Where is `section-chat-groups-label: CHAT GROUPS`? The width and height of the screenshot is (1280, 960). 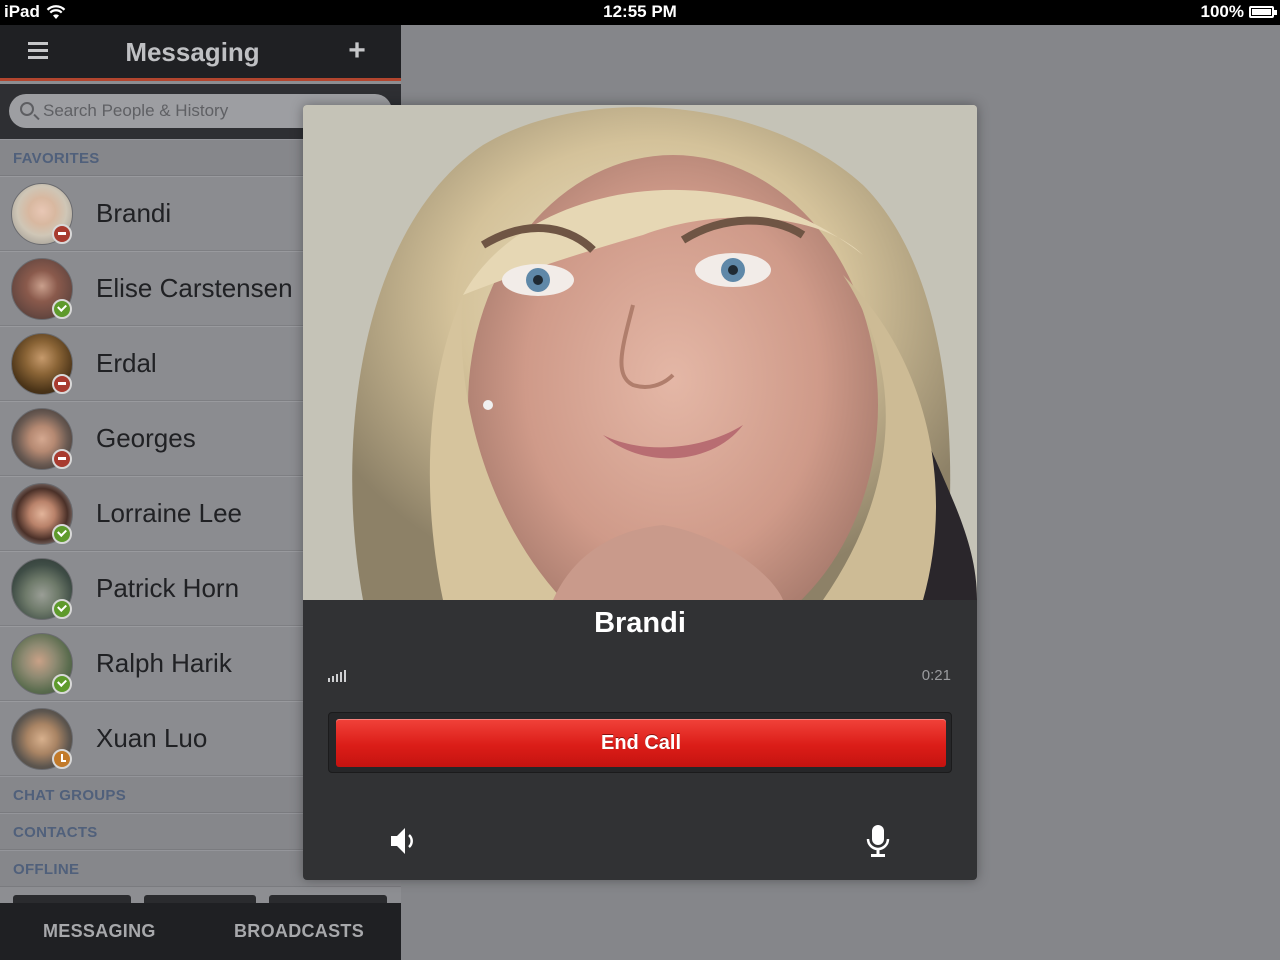
section-chat-groups-label: CHAT GROUPS is located at coordinates (70, 795).